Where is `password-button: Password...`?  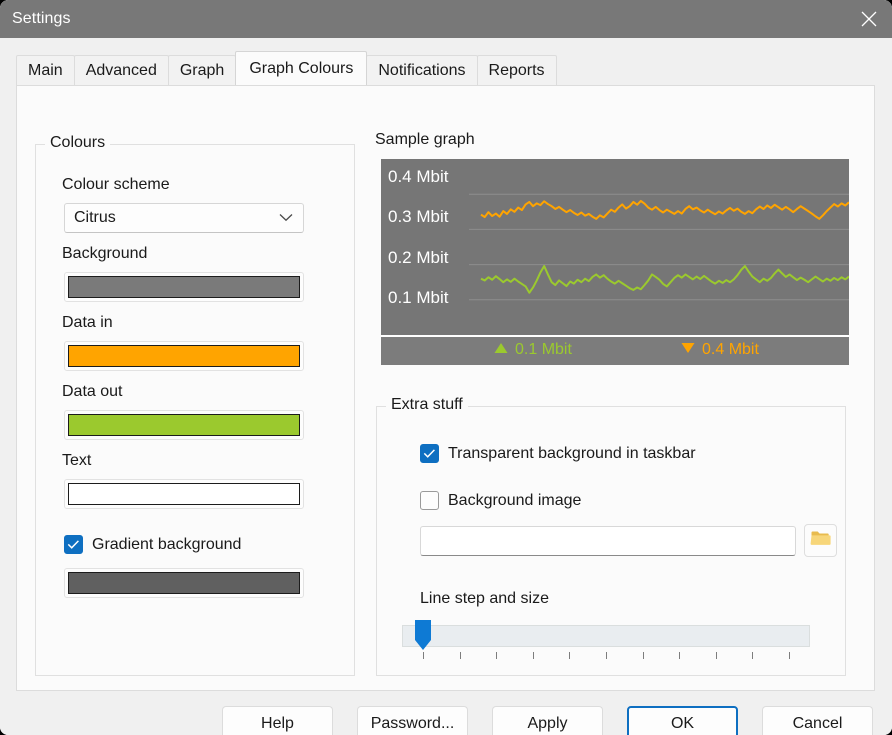 password-button: Password... is located at coordinates (412, 720).